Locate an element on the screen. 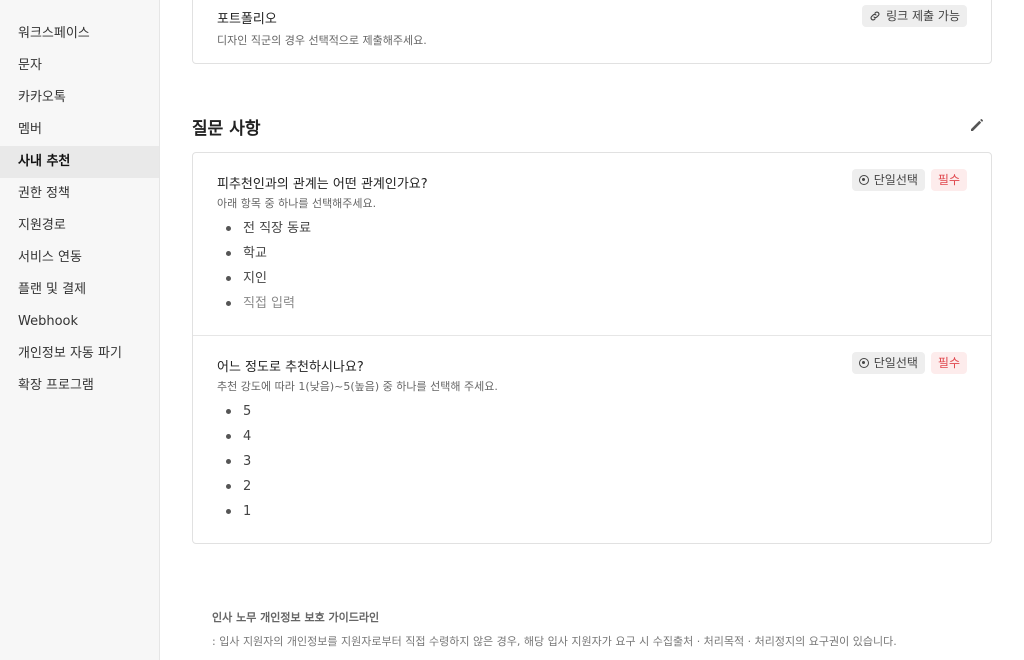 The height and width of the screenshot is (660, 1024). link-submit-badge: 링크 제출 가능 is located at coordinates (914, 16).